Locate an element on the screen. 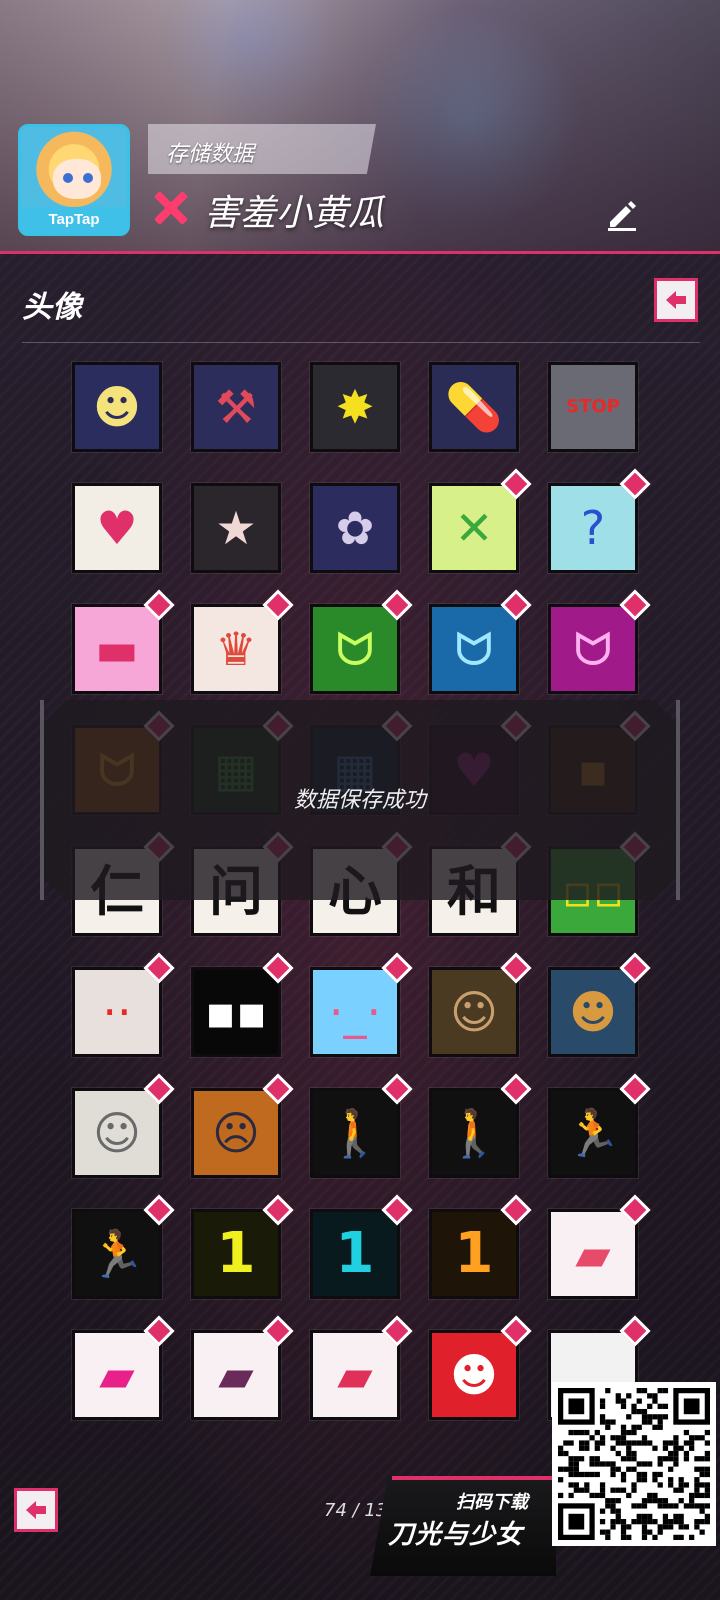 This screenshot has width=720, height=1600. blue-block-face-icon: ·_· is located at coordinates (355, 1012).